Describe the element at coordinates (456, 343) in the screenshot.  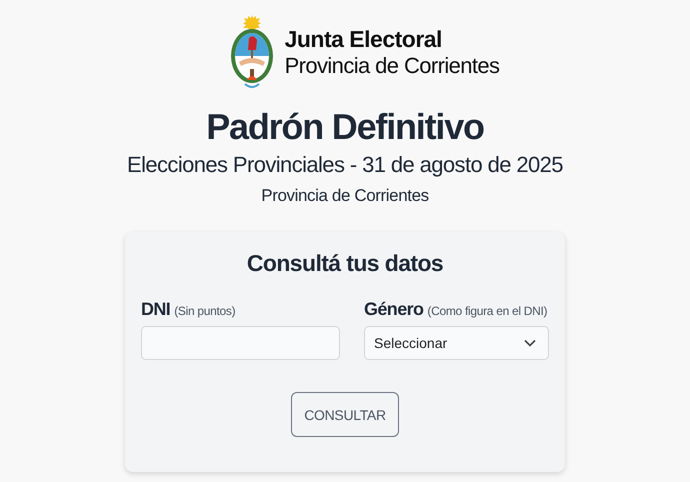
I see `gender-select: Seleccionar` at that location.